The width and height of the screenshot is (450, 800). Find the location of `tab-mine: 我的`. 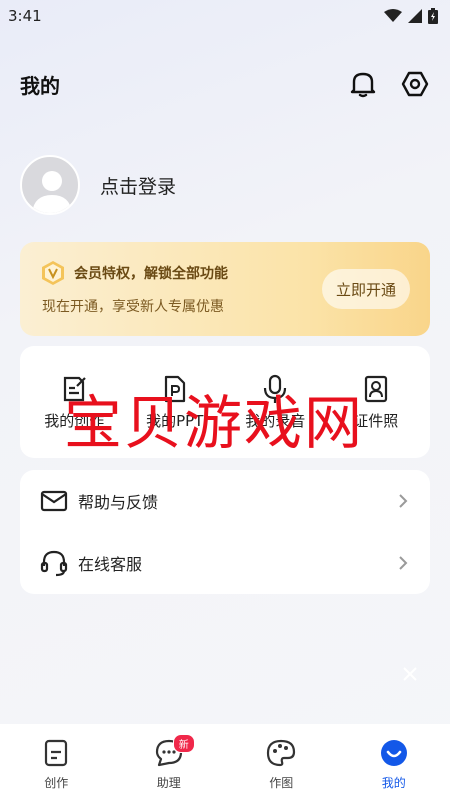

tab-mine: 我的 is located at coordinates (394, 764).